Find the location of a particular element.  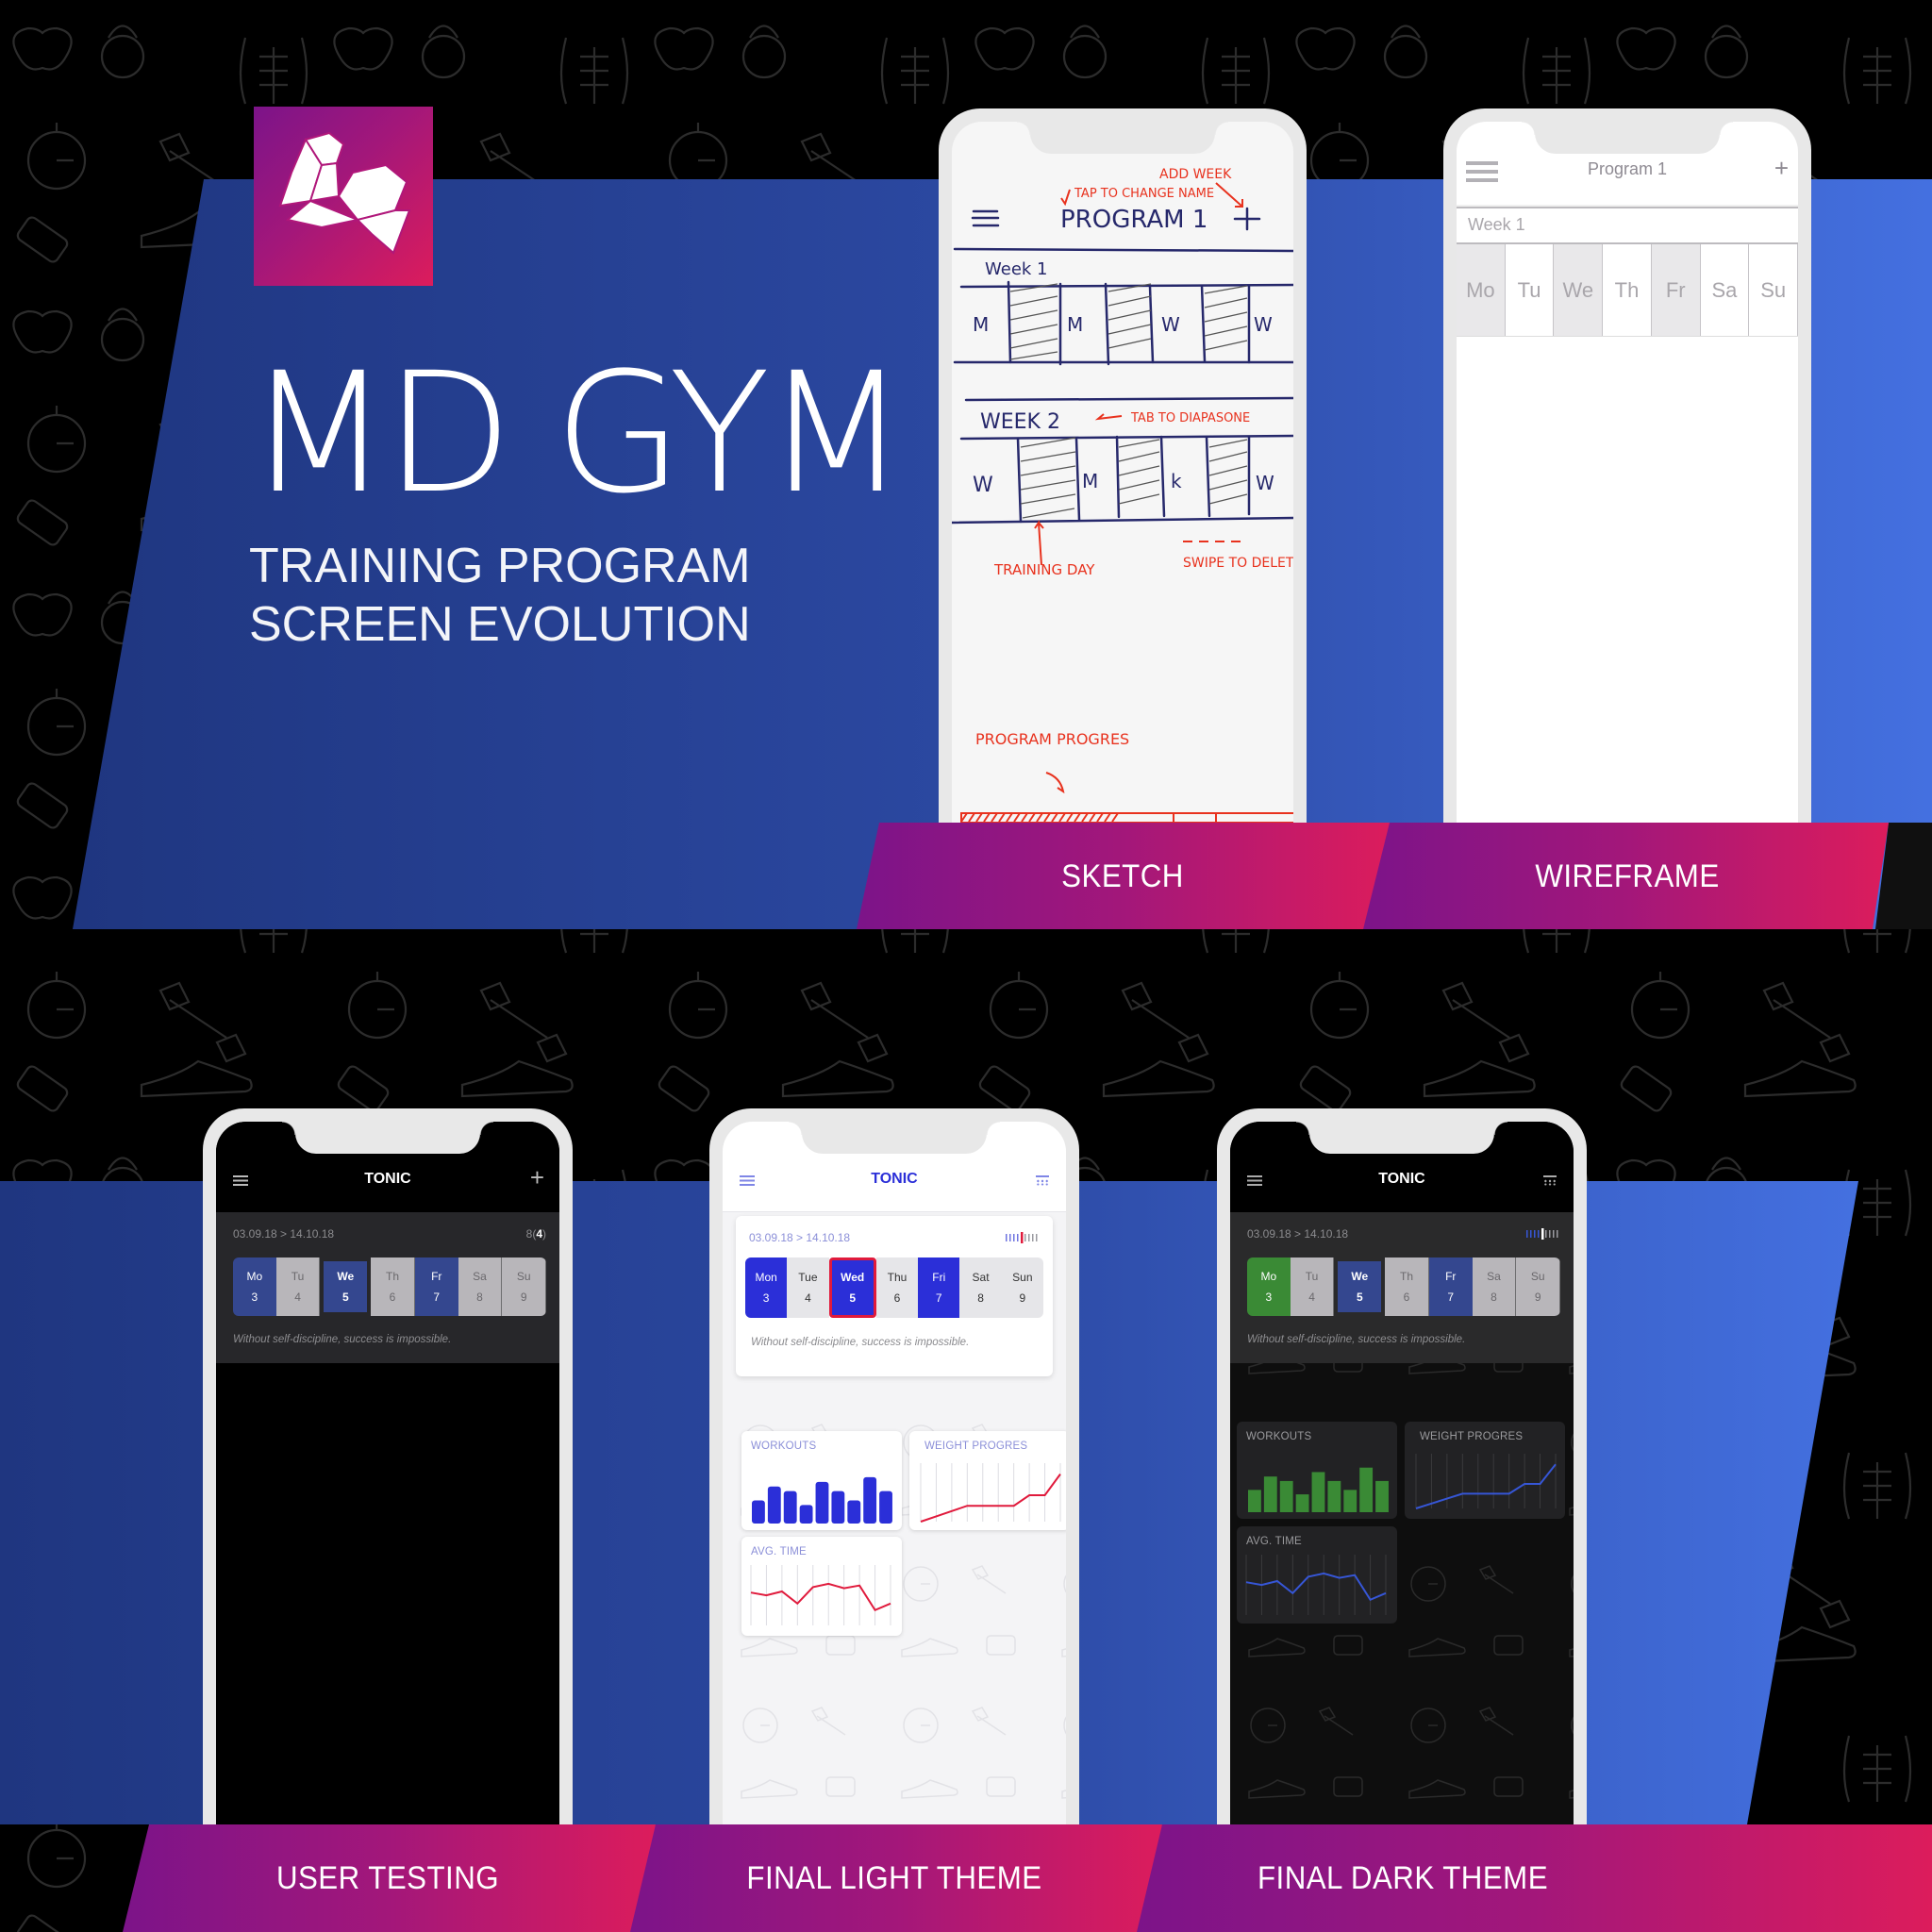

day-thu: Thu 6 is located at coordinates (897, 1287).